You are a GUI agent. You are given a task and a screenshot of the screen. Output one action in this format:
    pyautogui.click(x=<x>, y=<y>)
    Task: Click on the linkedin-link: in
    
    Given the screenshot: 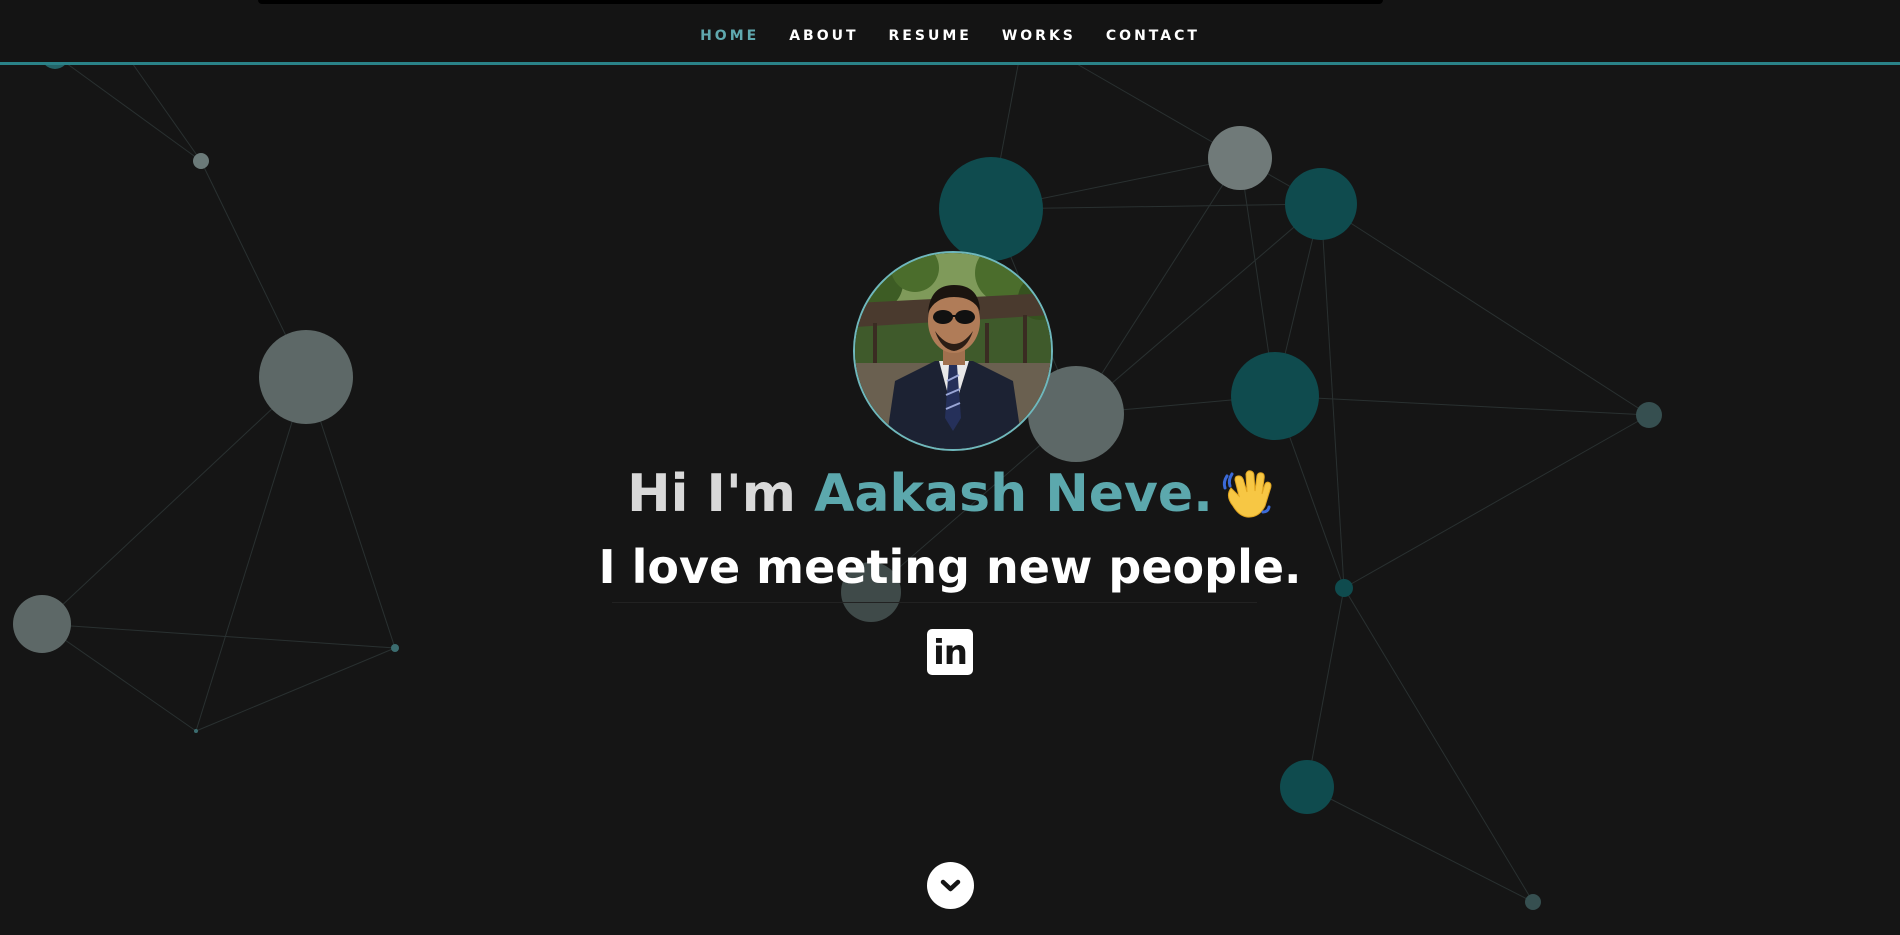 What is the action you would take?
    pyautogui.click(x=950, y=652)
    